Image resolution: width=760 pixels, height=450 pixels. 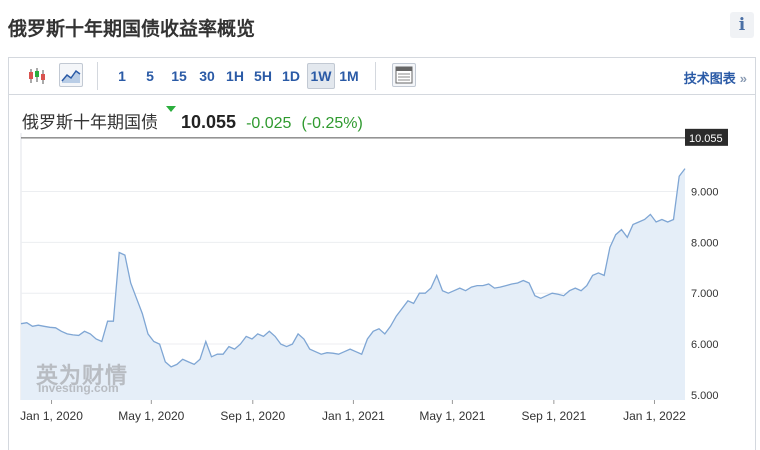 I want to click on x-tick-label: Jan 1, 2021, so click(x=353, y=416).